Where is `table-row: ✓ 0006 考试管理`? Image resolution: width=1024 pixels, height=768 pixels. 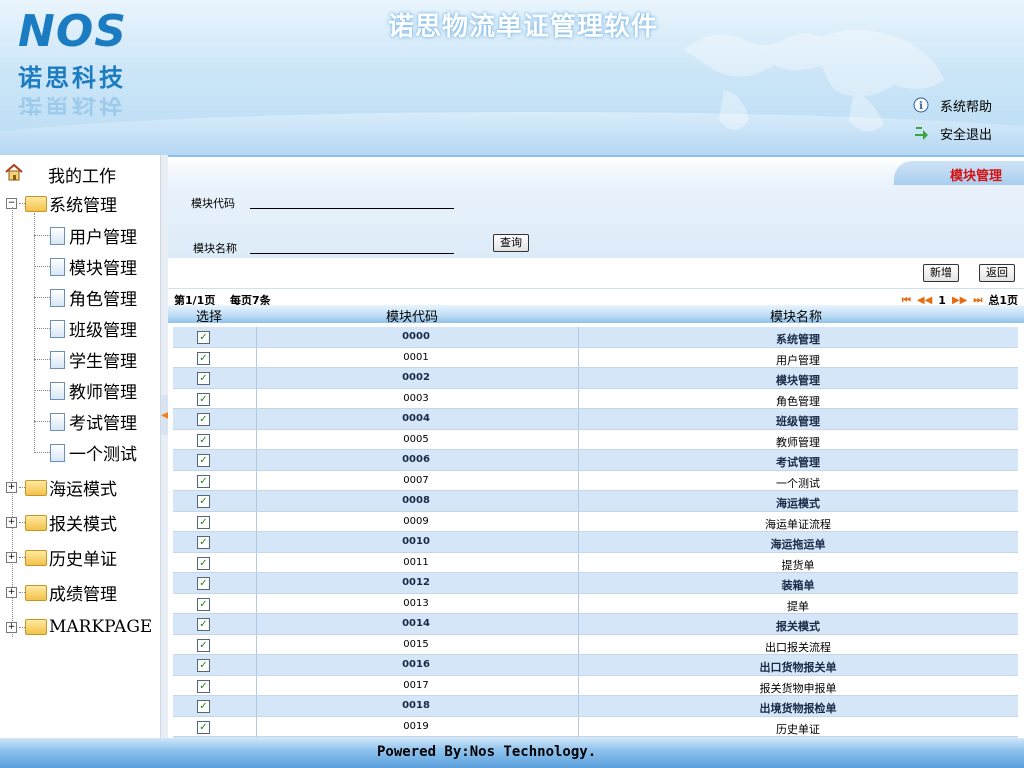
table-row: ✓ 0006 考试管理 is located at coordinates (595, 460).